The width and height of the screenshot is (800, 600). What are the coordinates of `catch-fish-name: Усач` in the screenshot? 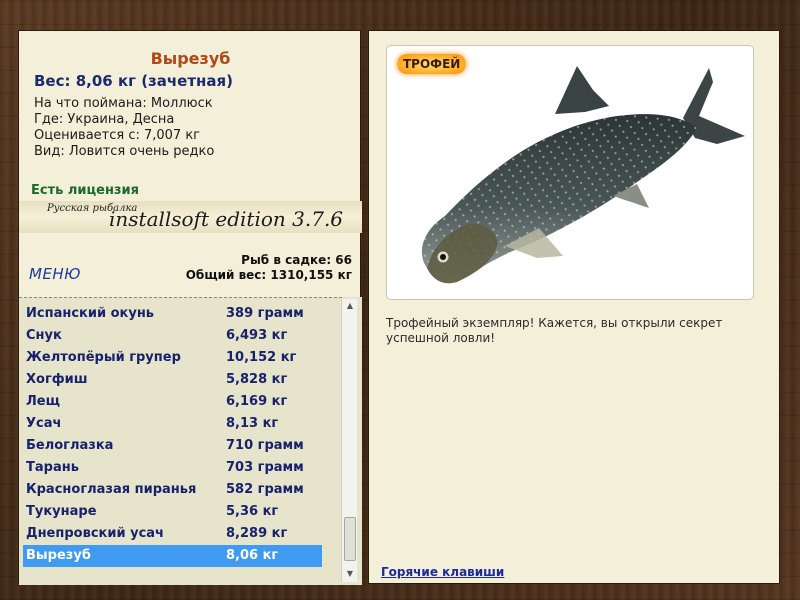 It's located at (44, 423).